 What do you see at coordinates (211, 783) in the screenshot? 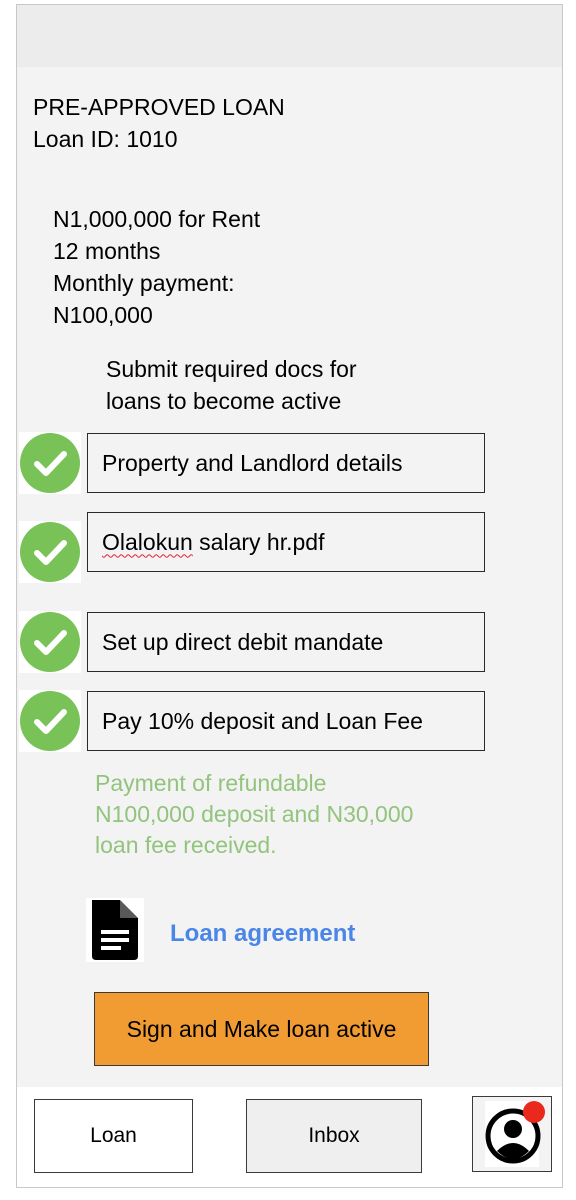
I see `payment-note-line-1: Payment of refundable` at bounding box center [211, 783].